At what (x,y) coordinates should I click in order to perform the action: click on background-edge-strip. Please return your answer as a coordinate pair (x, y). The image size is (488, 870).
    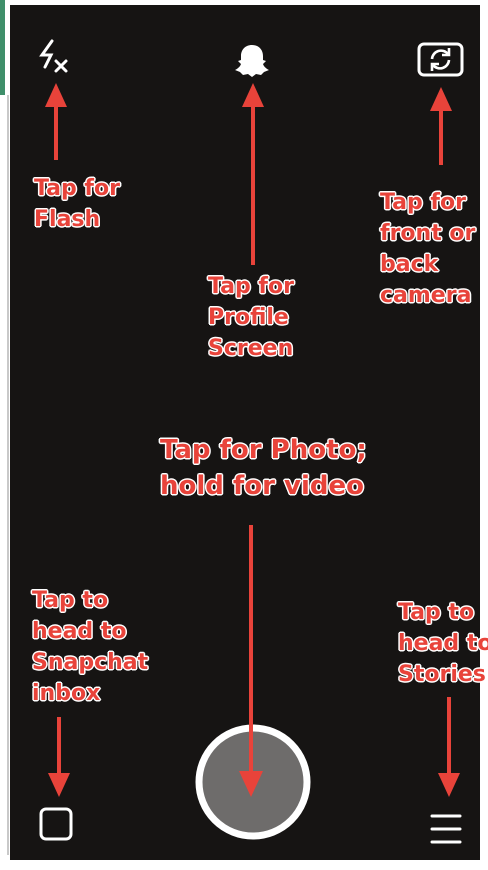
    Looking at the image, I should click on (2, 47).